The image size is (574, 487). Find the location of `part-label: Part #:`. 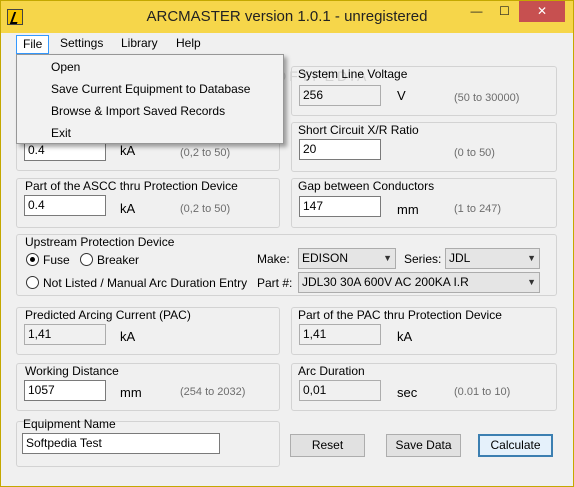

part-label: Part #: is located at coordinates (275, 283).